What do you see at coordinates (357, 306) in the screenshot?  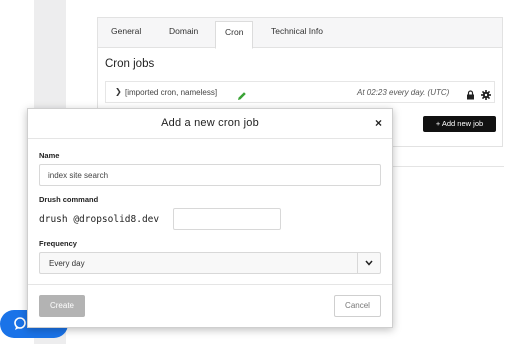 I see `cancel-button: Cancel` at bounding box center [357, 306].